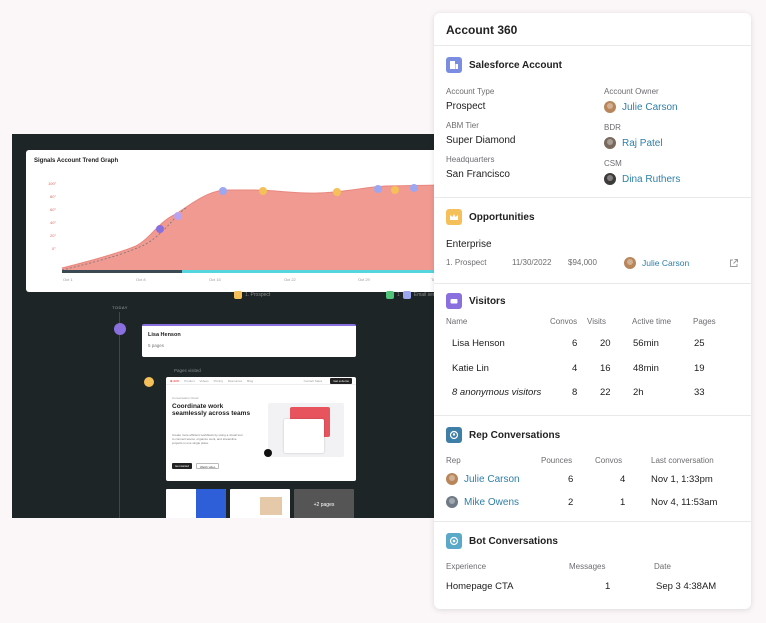  What do you see at coordinates (164, 335) in the screenshot?
I see `visitor-name: Lisa Henson` at bounding box center [164, 335].